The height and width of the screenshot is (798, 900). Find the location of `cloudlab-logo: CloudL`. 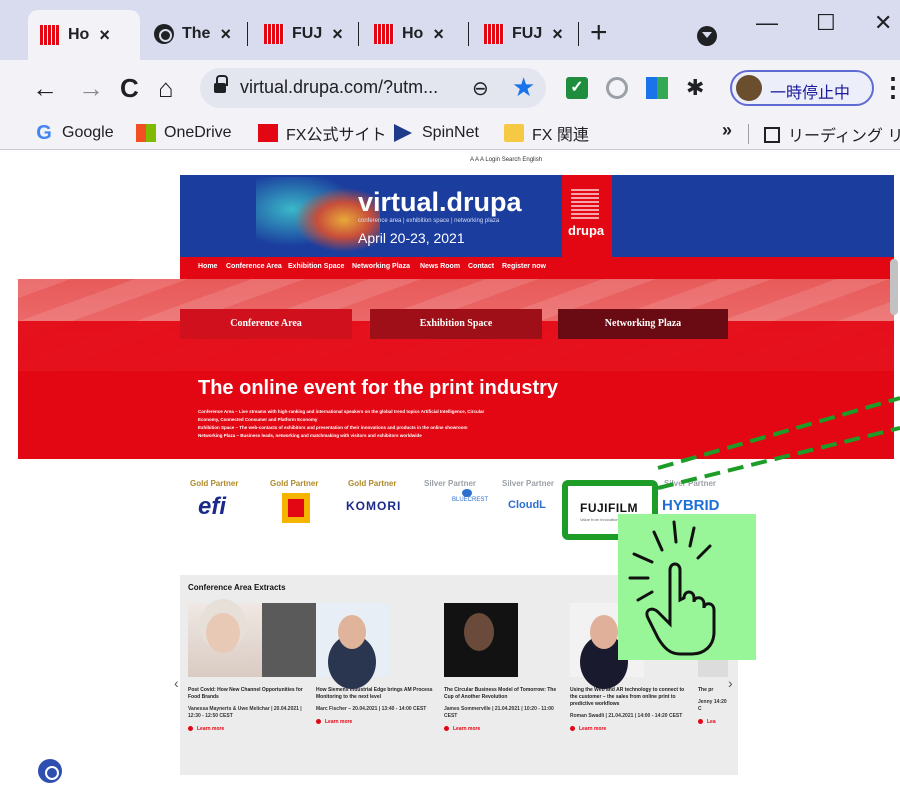

cloudlab-logo: CloudL is located at coordinates (527, 505).